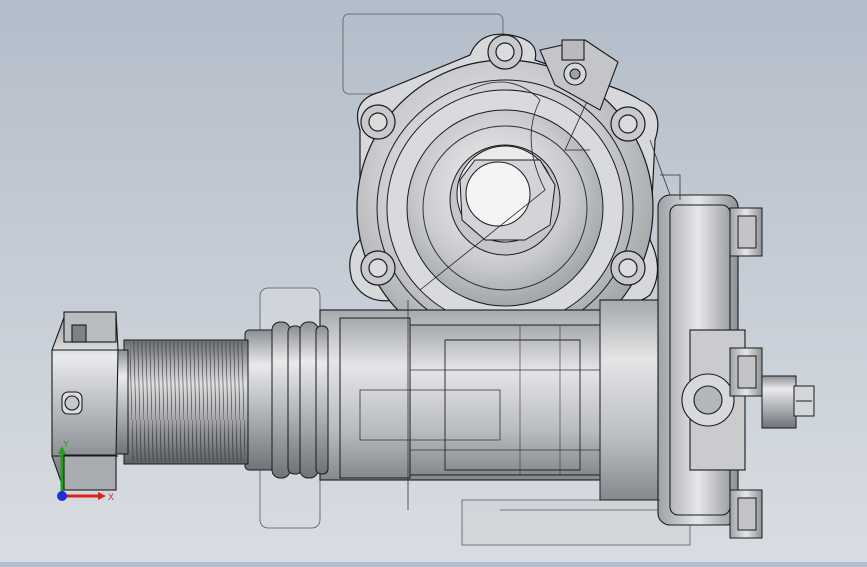  I want to click on rack-housing, so click(470, 395).